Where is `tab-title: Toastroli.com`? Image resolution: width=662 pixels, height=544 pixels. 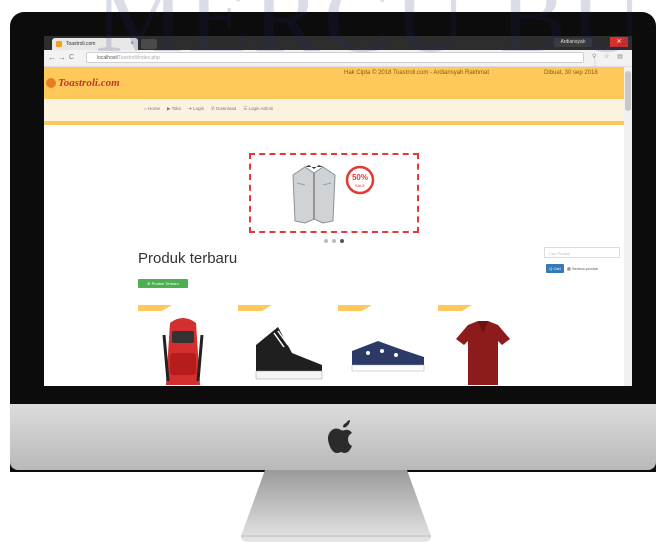 tab-title: Toastroli.com is located at coordinates (81, 44).